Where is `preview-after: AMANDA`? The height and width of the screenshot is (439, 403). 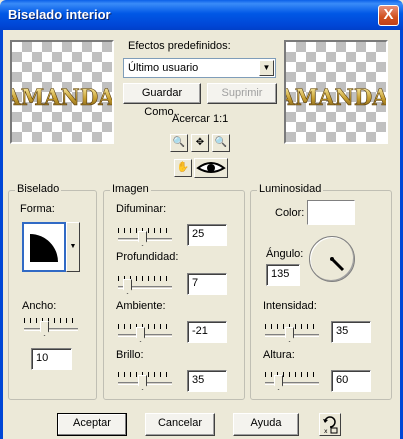 preview-after: AMANDA is located at coordinates (336, 92).